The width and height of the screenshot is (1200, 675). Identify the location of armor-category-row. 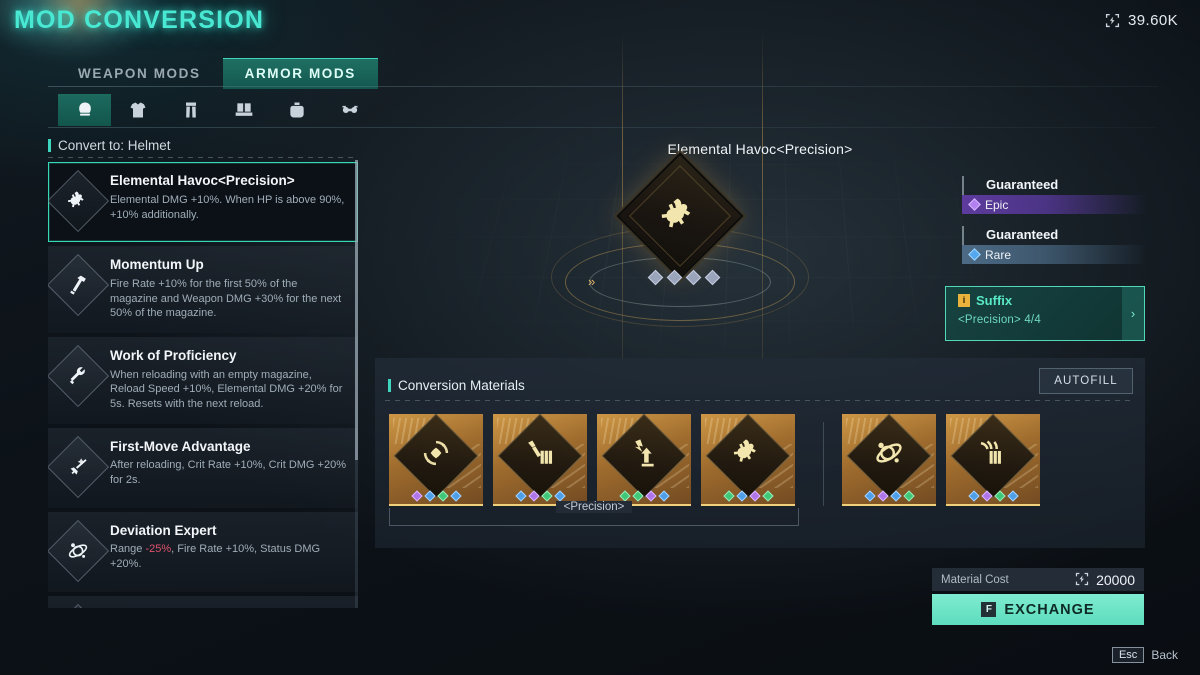
(217, 110).